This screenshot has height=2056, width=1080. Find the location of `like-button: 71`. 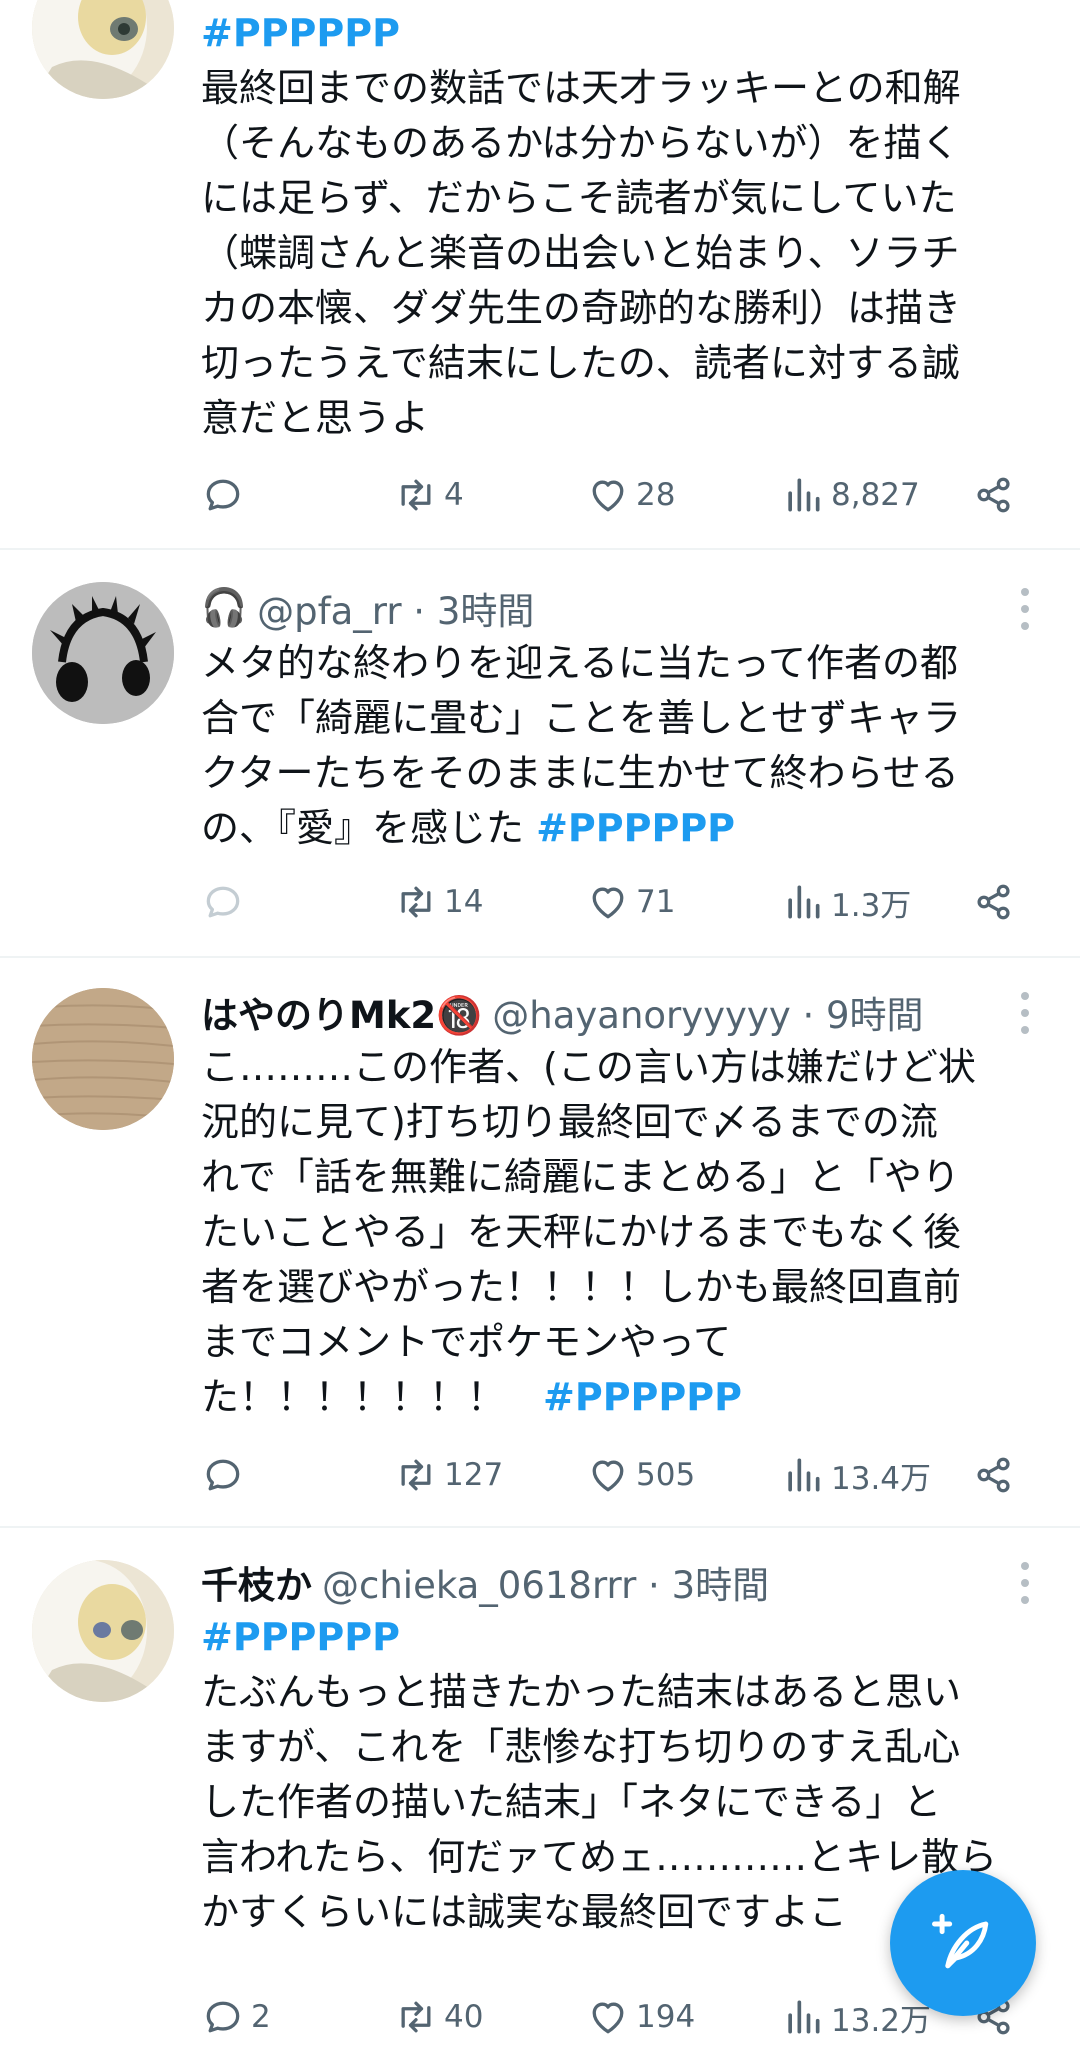

like-button: 71 is located at coordinates (630, 902).